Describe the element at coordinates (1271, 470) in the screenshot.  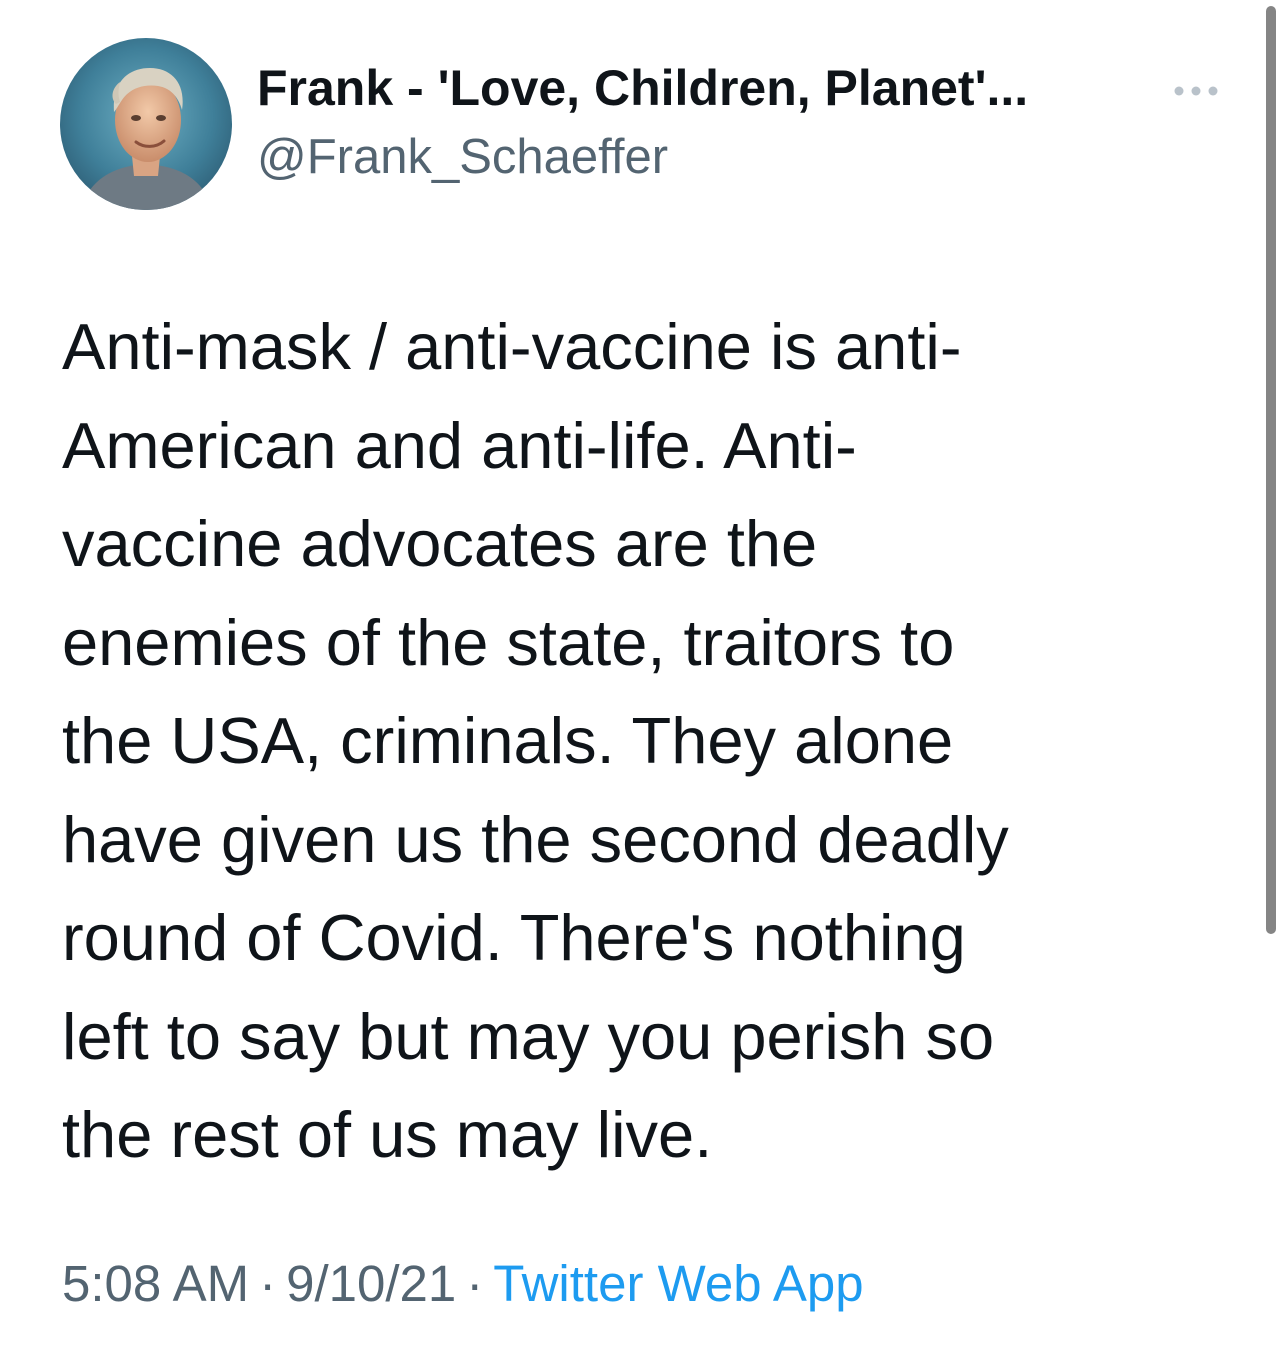
I see `scrollbar` at that location.